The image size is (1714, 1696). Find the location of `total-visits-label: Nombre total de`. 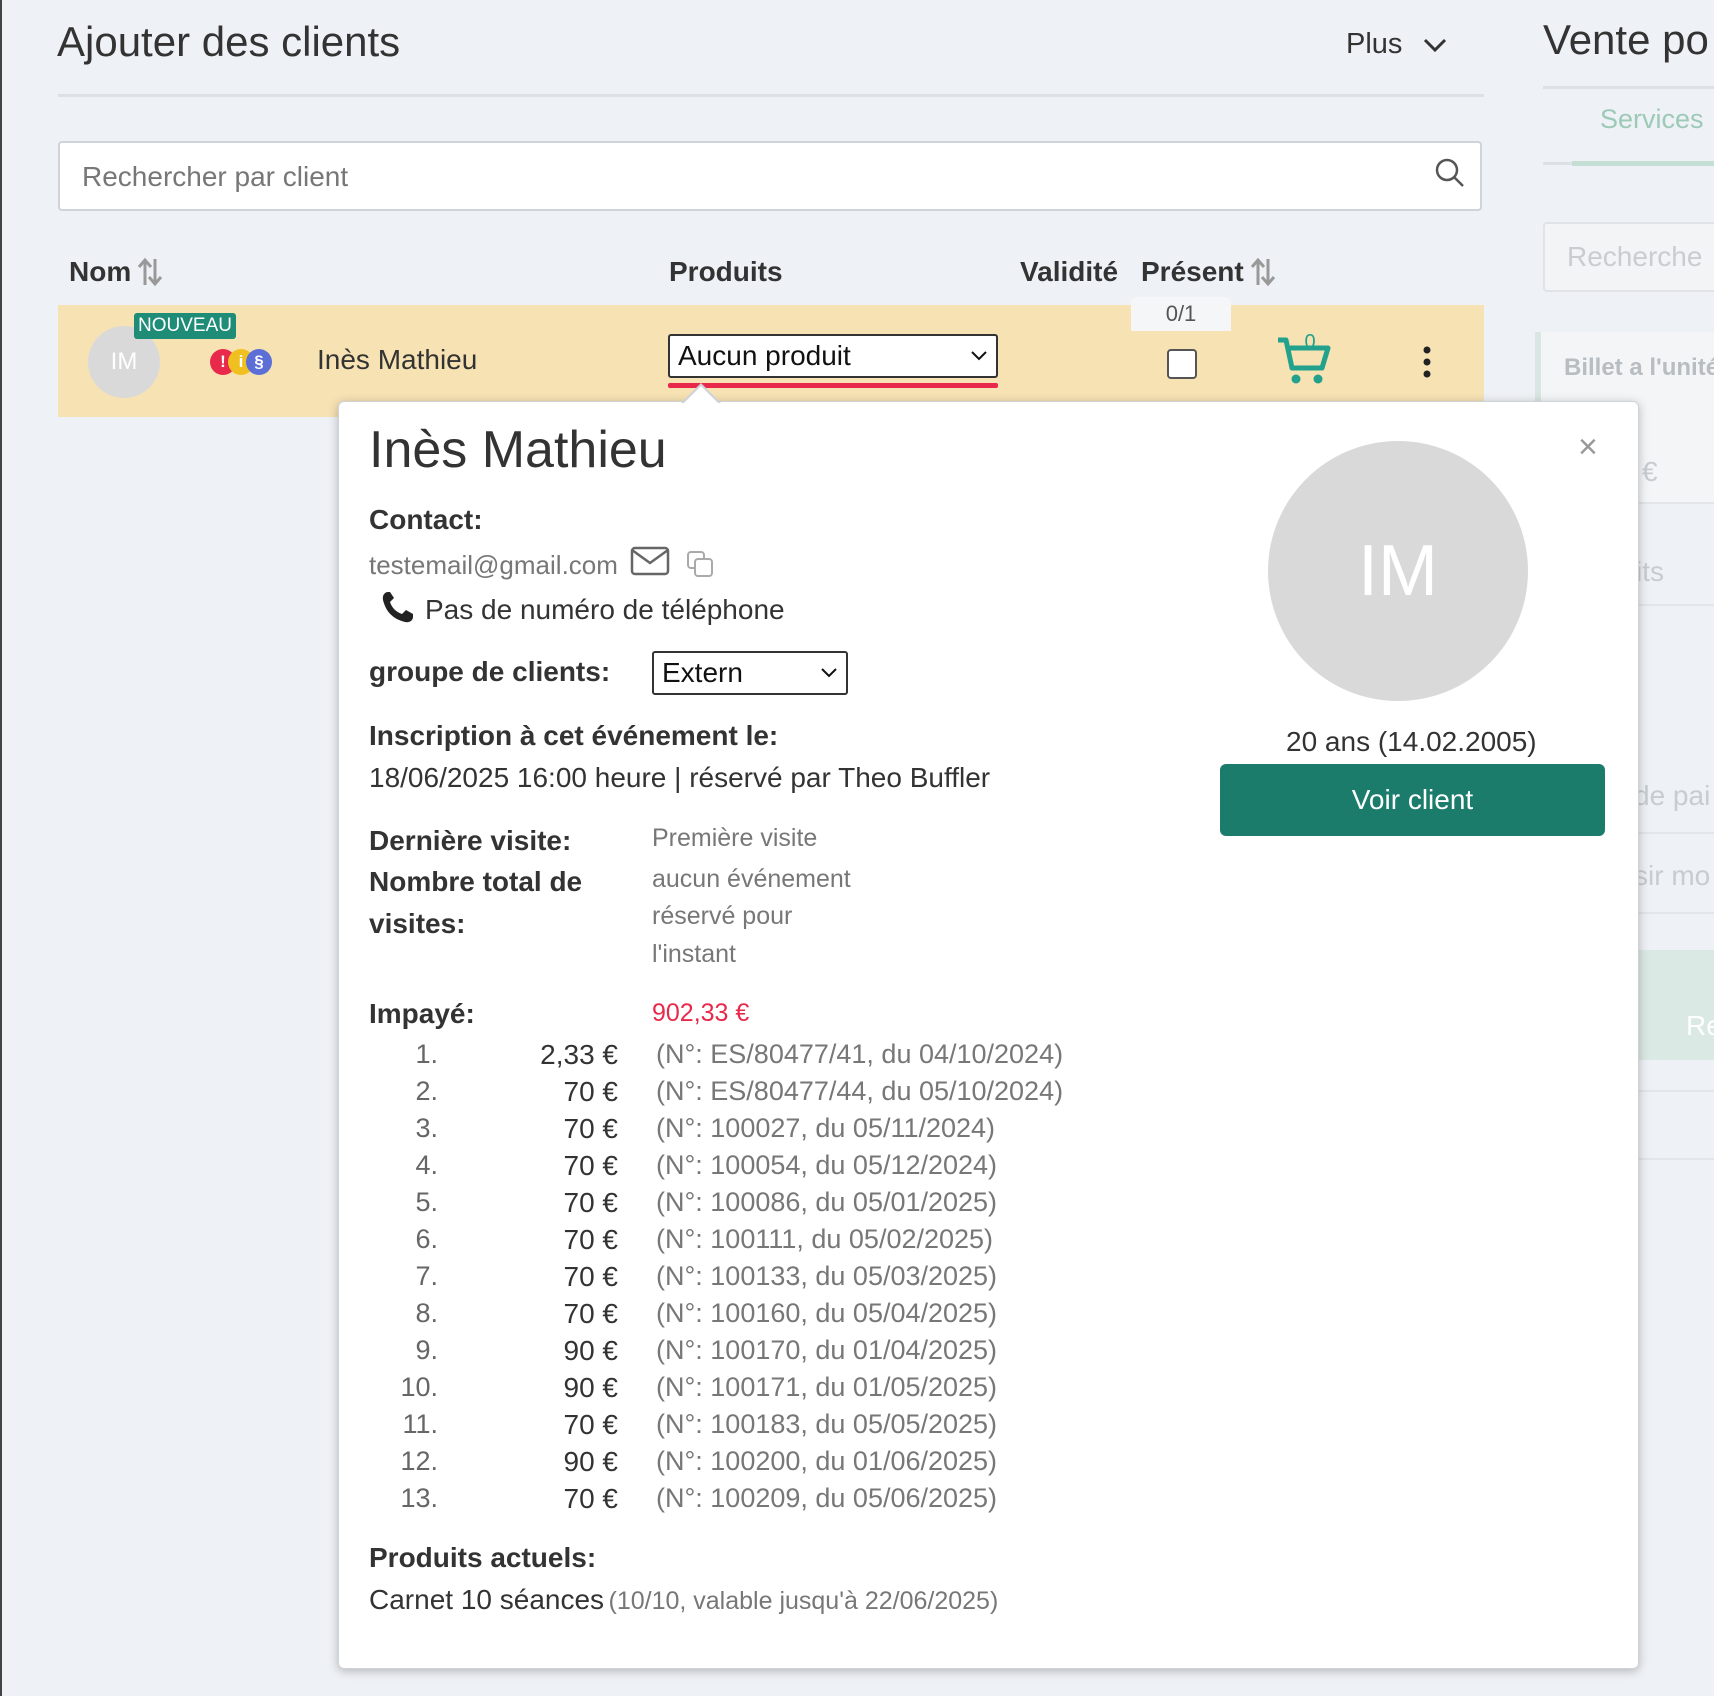

total-visits-label: Nombre total de is located at coordinates (476, 881).